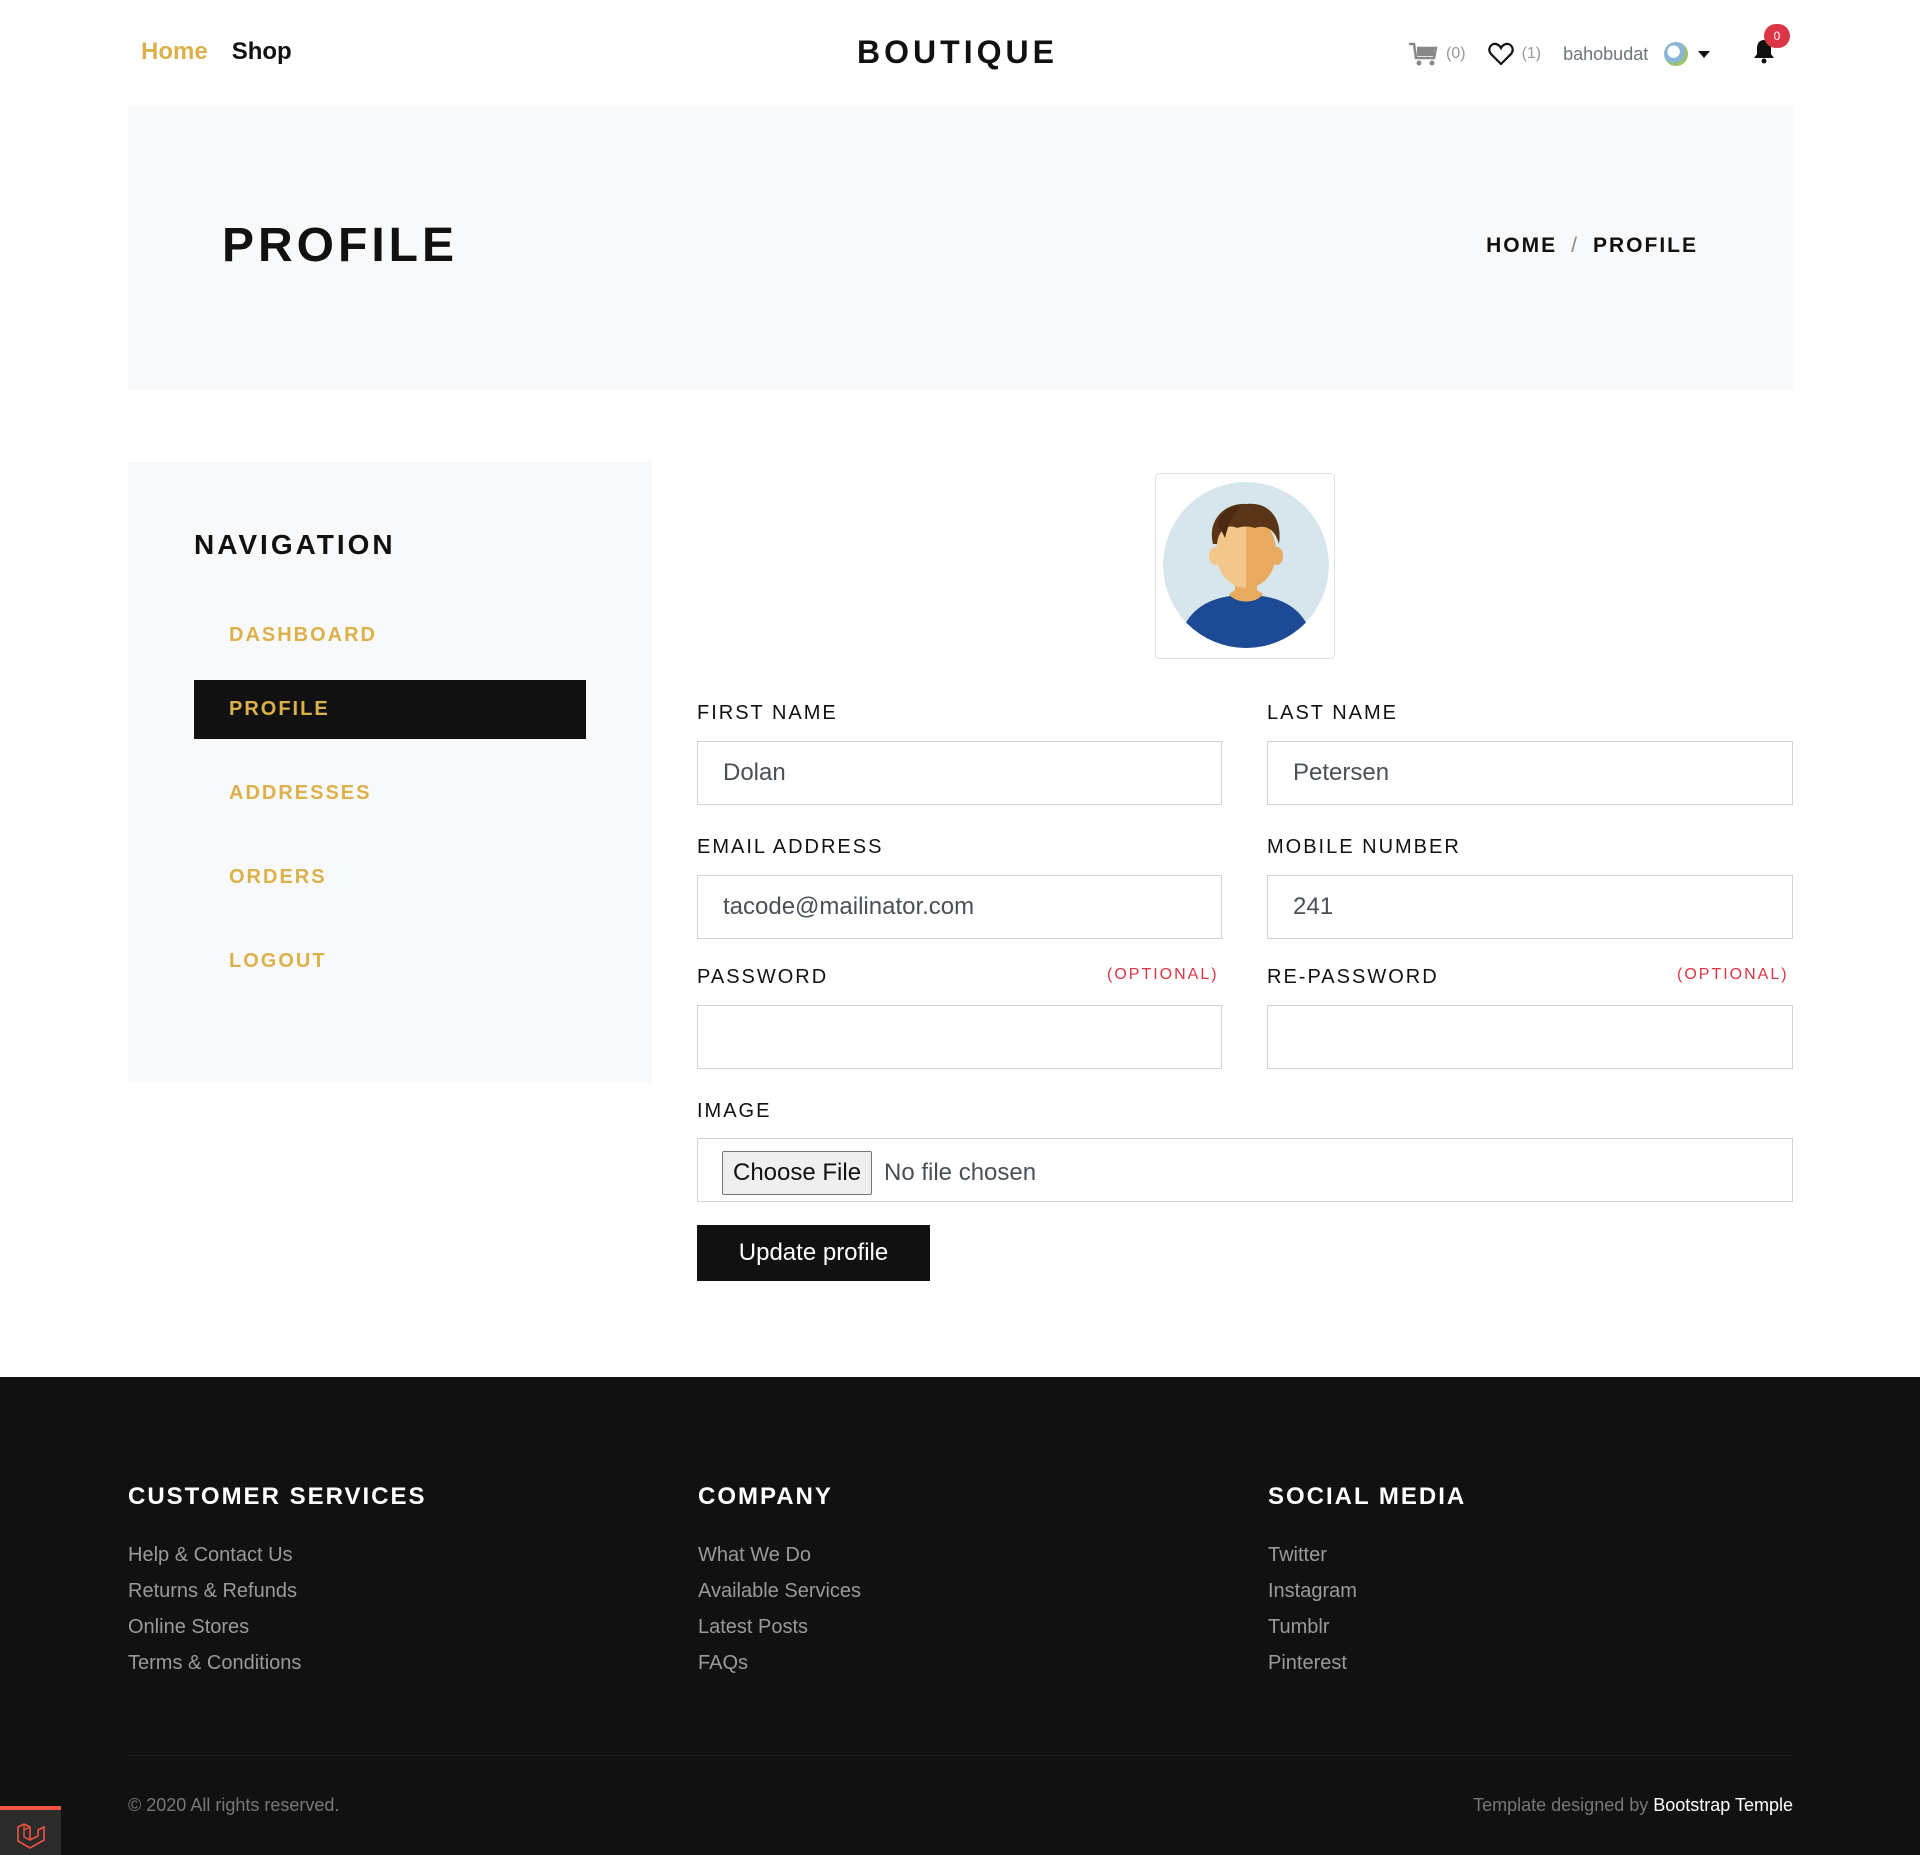  I want to click on mobile-label: MOBILE NUMBER, so click(1364, 847).